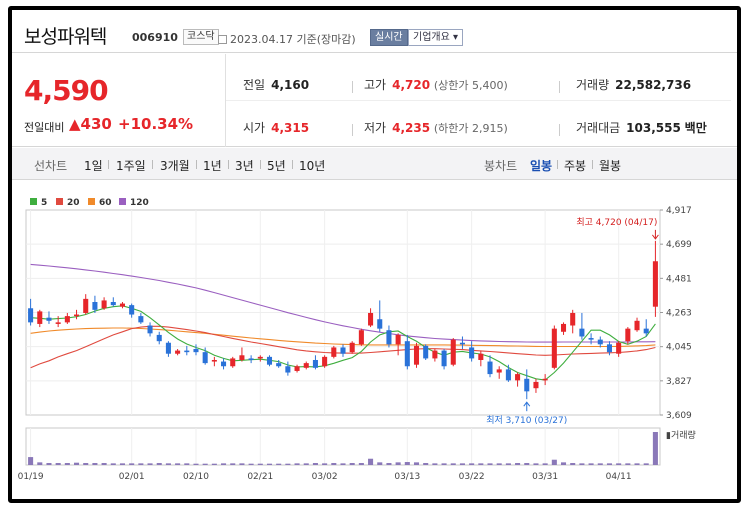  Describe the element at coordinates (679, 279) in the screenshot. I see `y-tick-label: 4,481` at that location.